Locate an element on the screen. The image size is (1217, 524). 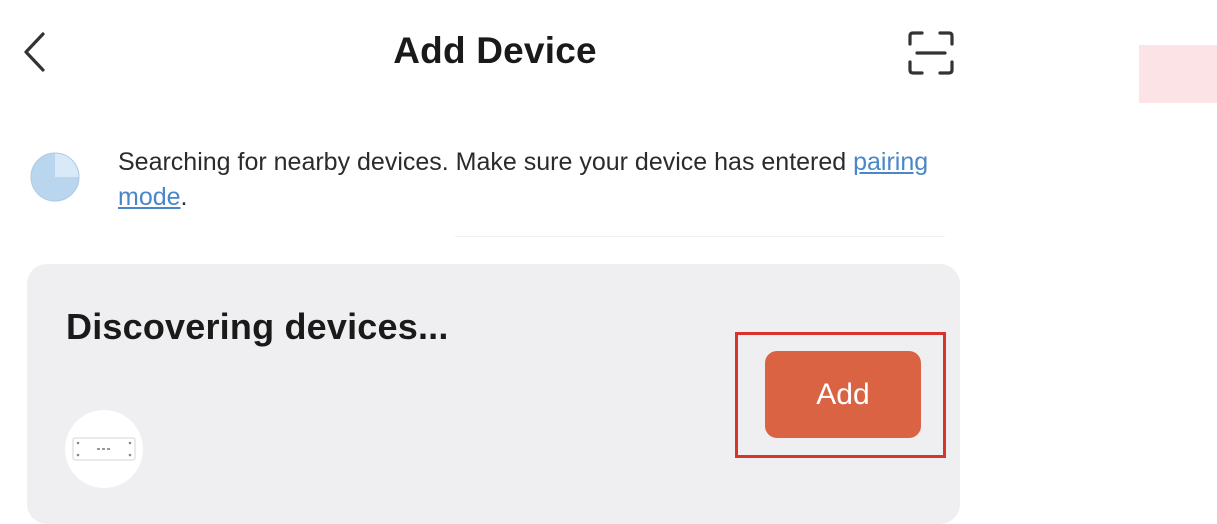
chevron-left-icon is located at coordinates (34, 52).